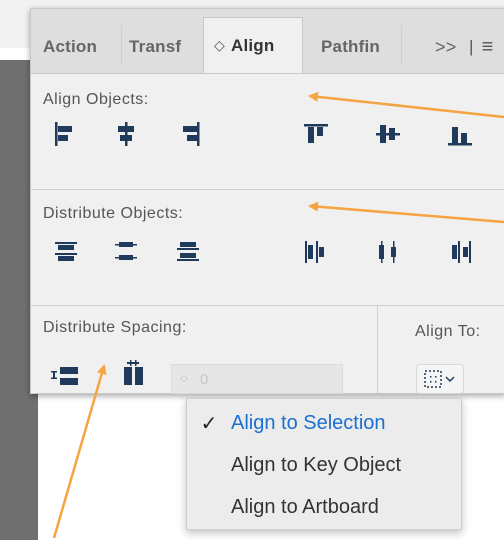  Describe the element at coordinates (388, 134) in the screenshot. I see `vertical-align-center-icon` at that location.